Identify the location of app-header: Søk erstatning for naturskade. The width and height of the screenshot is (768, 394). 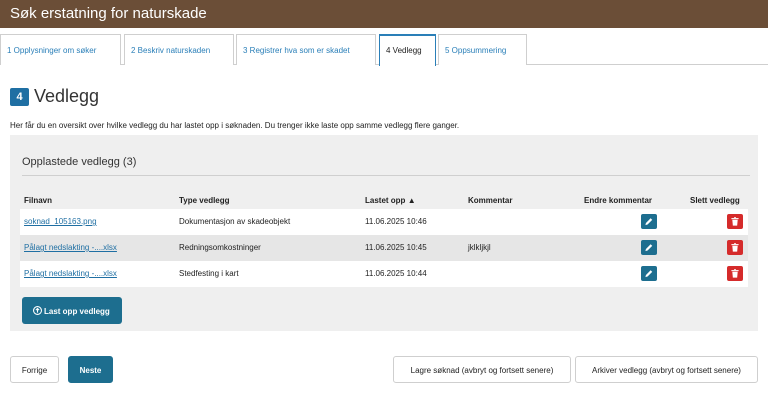
(384, 14).